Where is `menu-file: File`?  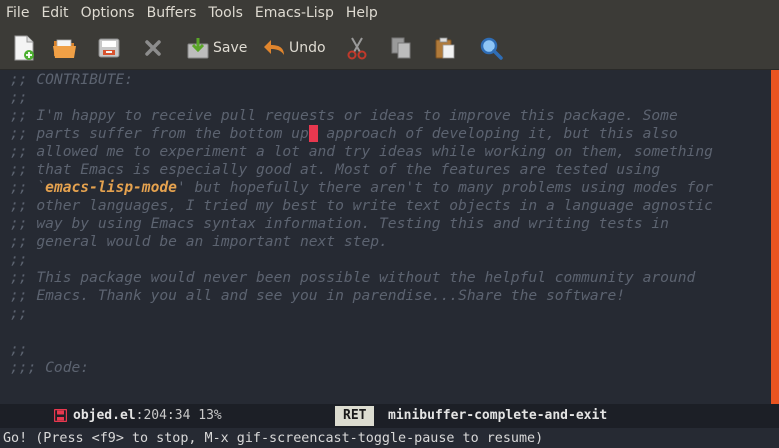
menu-file: File is located at coordinates (17, 13).